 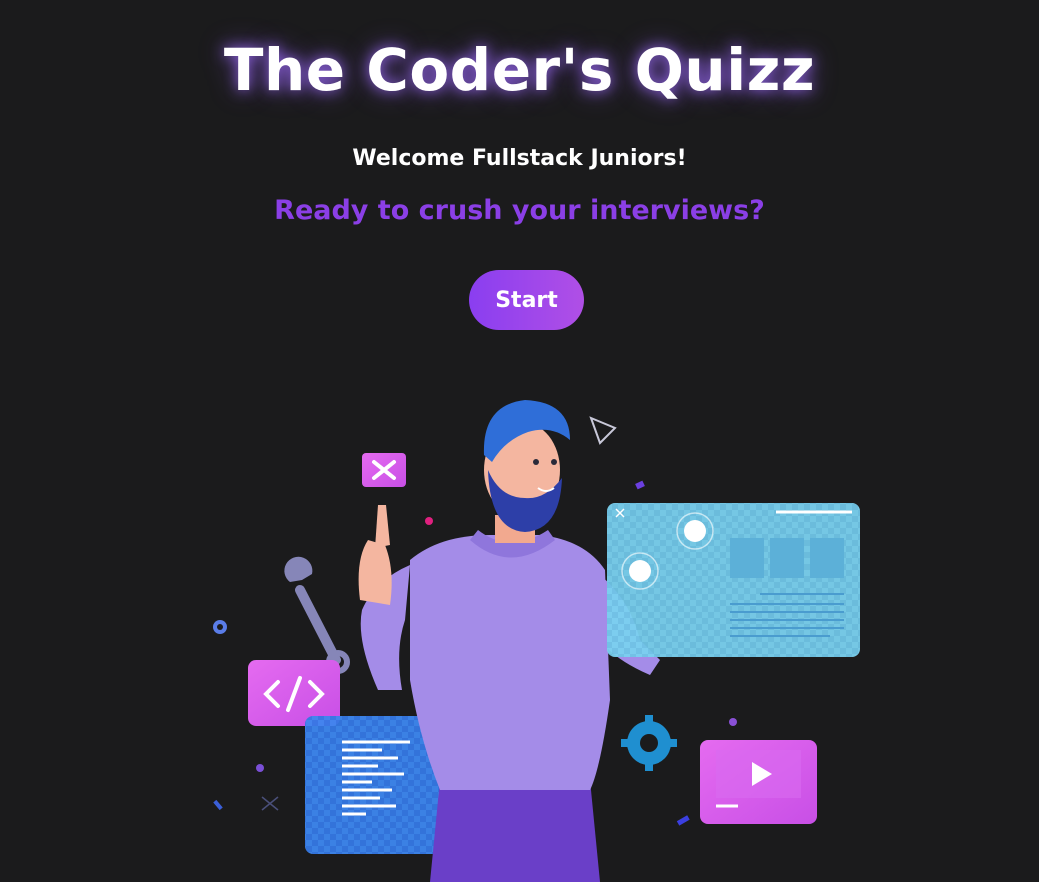 I want to click on close-icon, so click(x=384, y=470).